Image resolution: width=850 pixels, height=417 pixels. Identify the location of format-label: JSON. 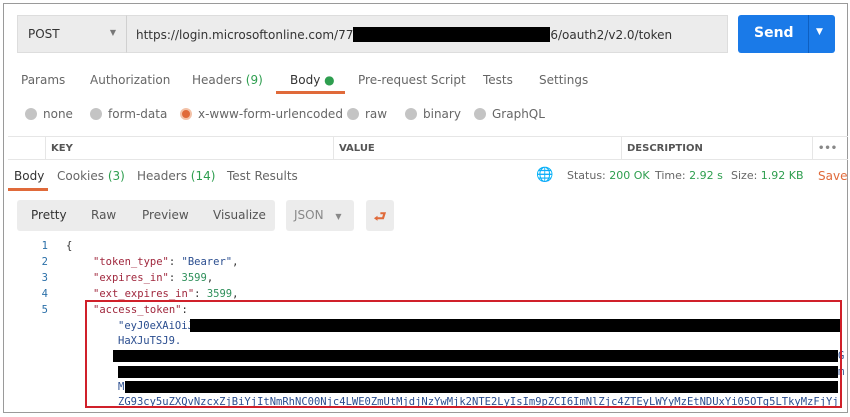
(309, 215).